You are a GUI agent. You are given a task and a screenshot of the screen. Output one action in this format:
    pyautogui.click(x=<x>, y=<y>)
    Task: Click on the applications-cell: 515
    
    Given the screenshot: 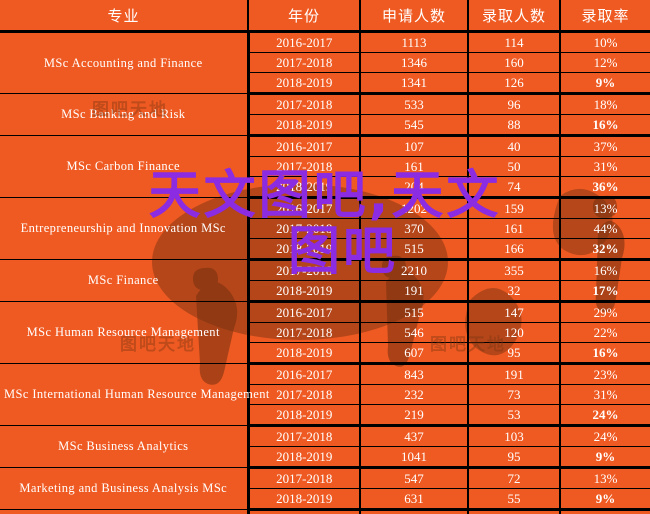 What is the action you would take?
    pyautogui.click(x=414, y=312)
    